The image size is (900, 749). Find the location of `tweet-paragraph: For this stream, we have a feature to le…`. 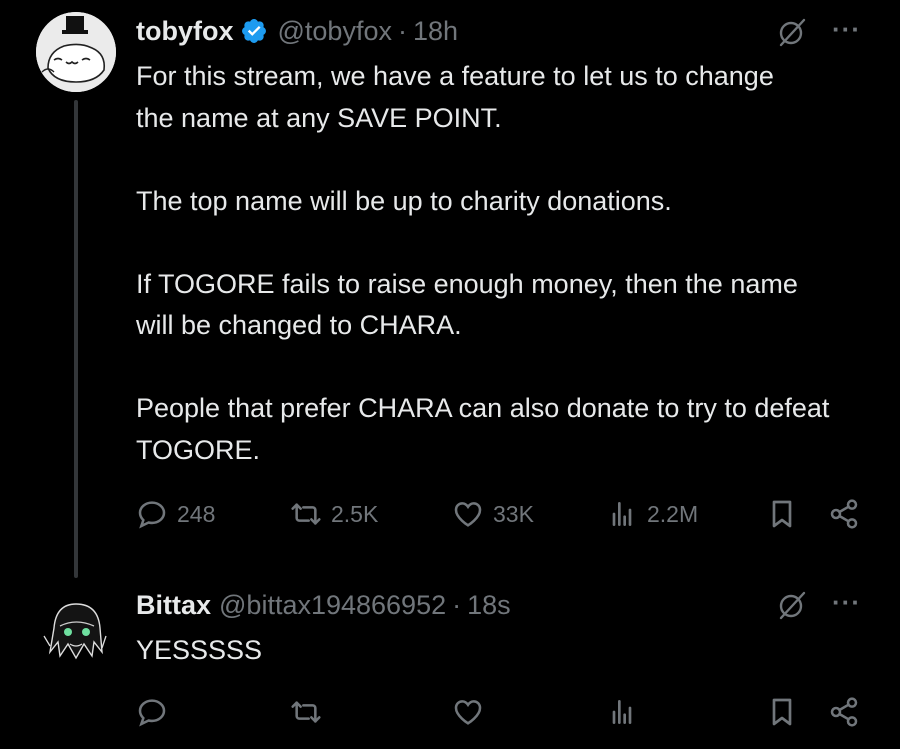

tweet-paragraph: For this stream, we have a feature to le… is located at coordinates (455, 97).